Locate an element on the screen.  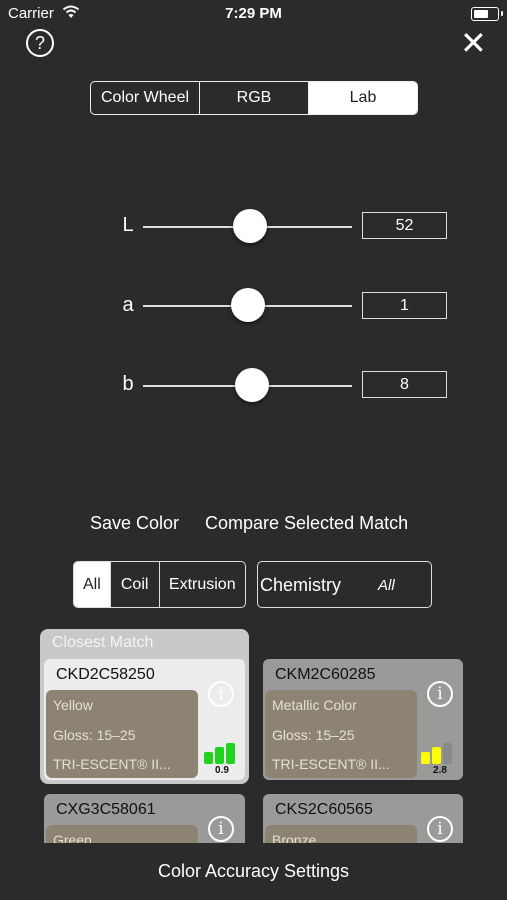
chemistry-label: Chemistry is located at coordinates (301, 585).